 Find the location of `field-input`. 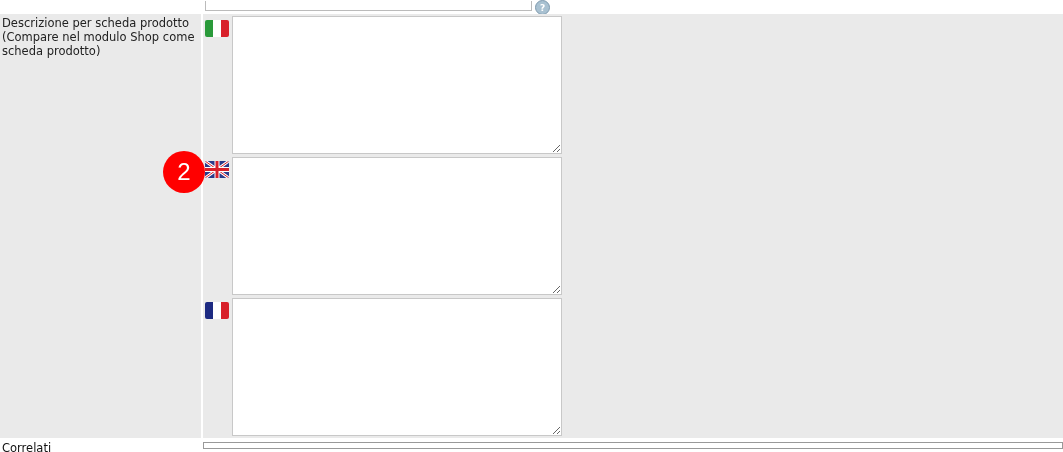

field-input is located at coordinates (633, 445).